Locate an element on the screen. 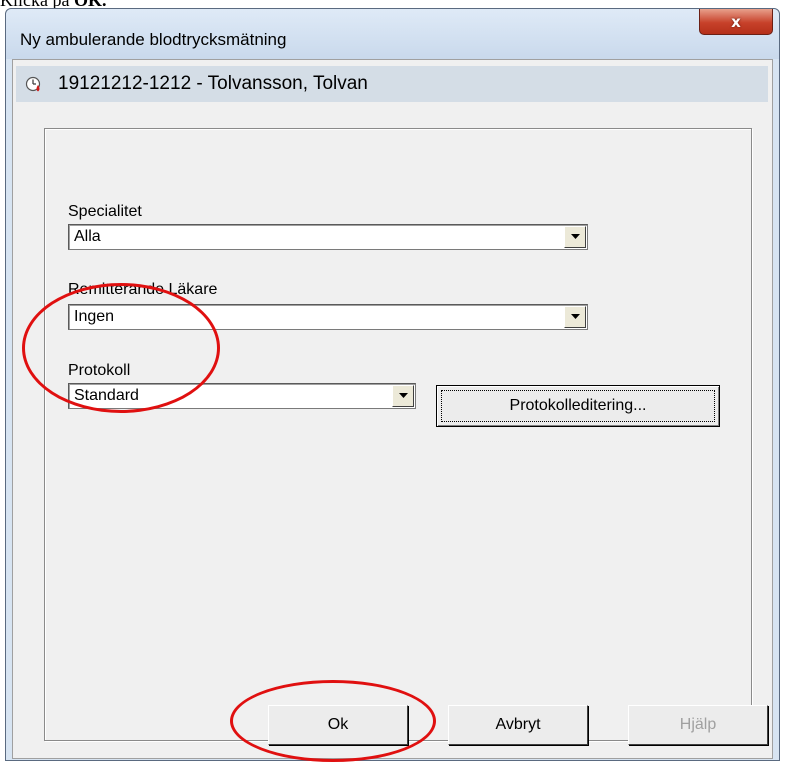  hjalp-button: Hjälp is located at coordinates (698, 725).